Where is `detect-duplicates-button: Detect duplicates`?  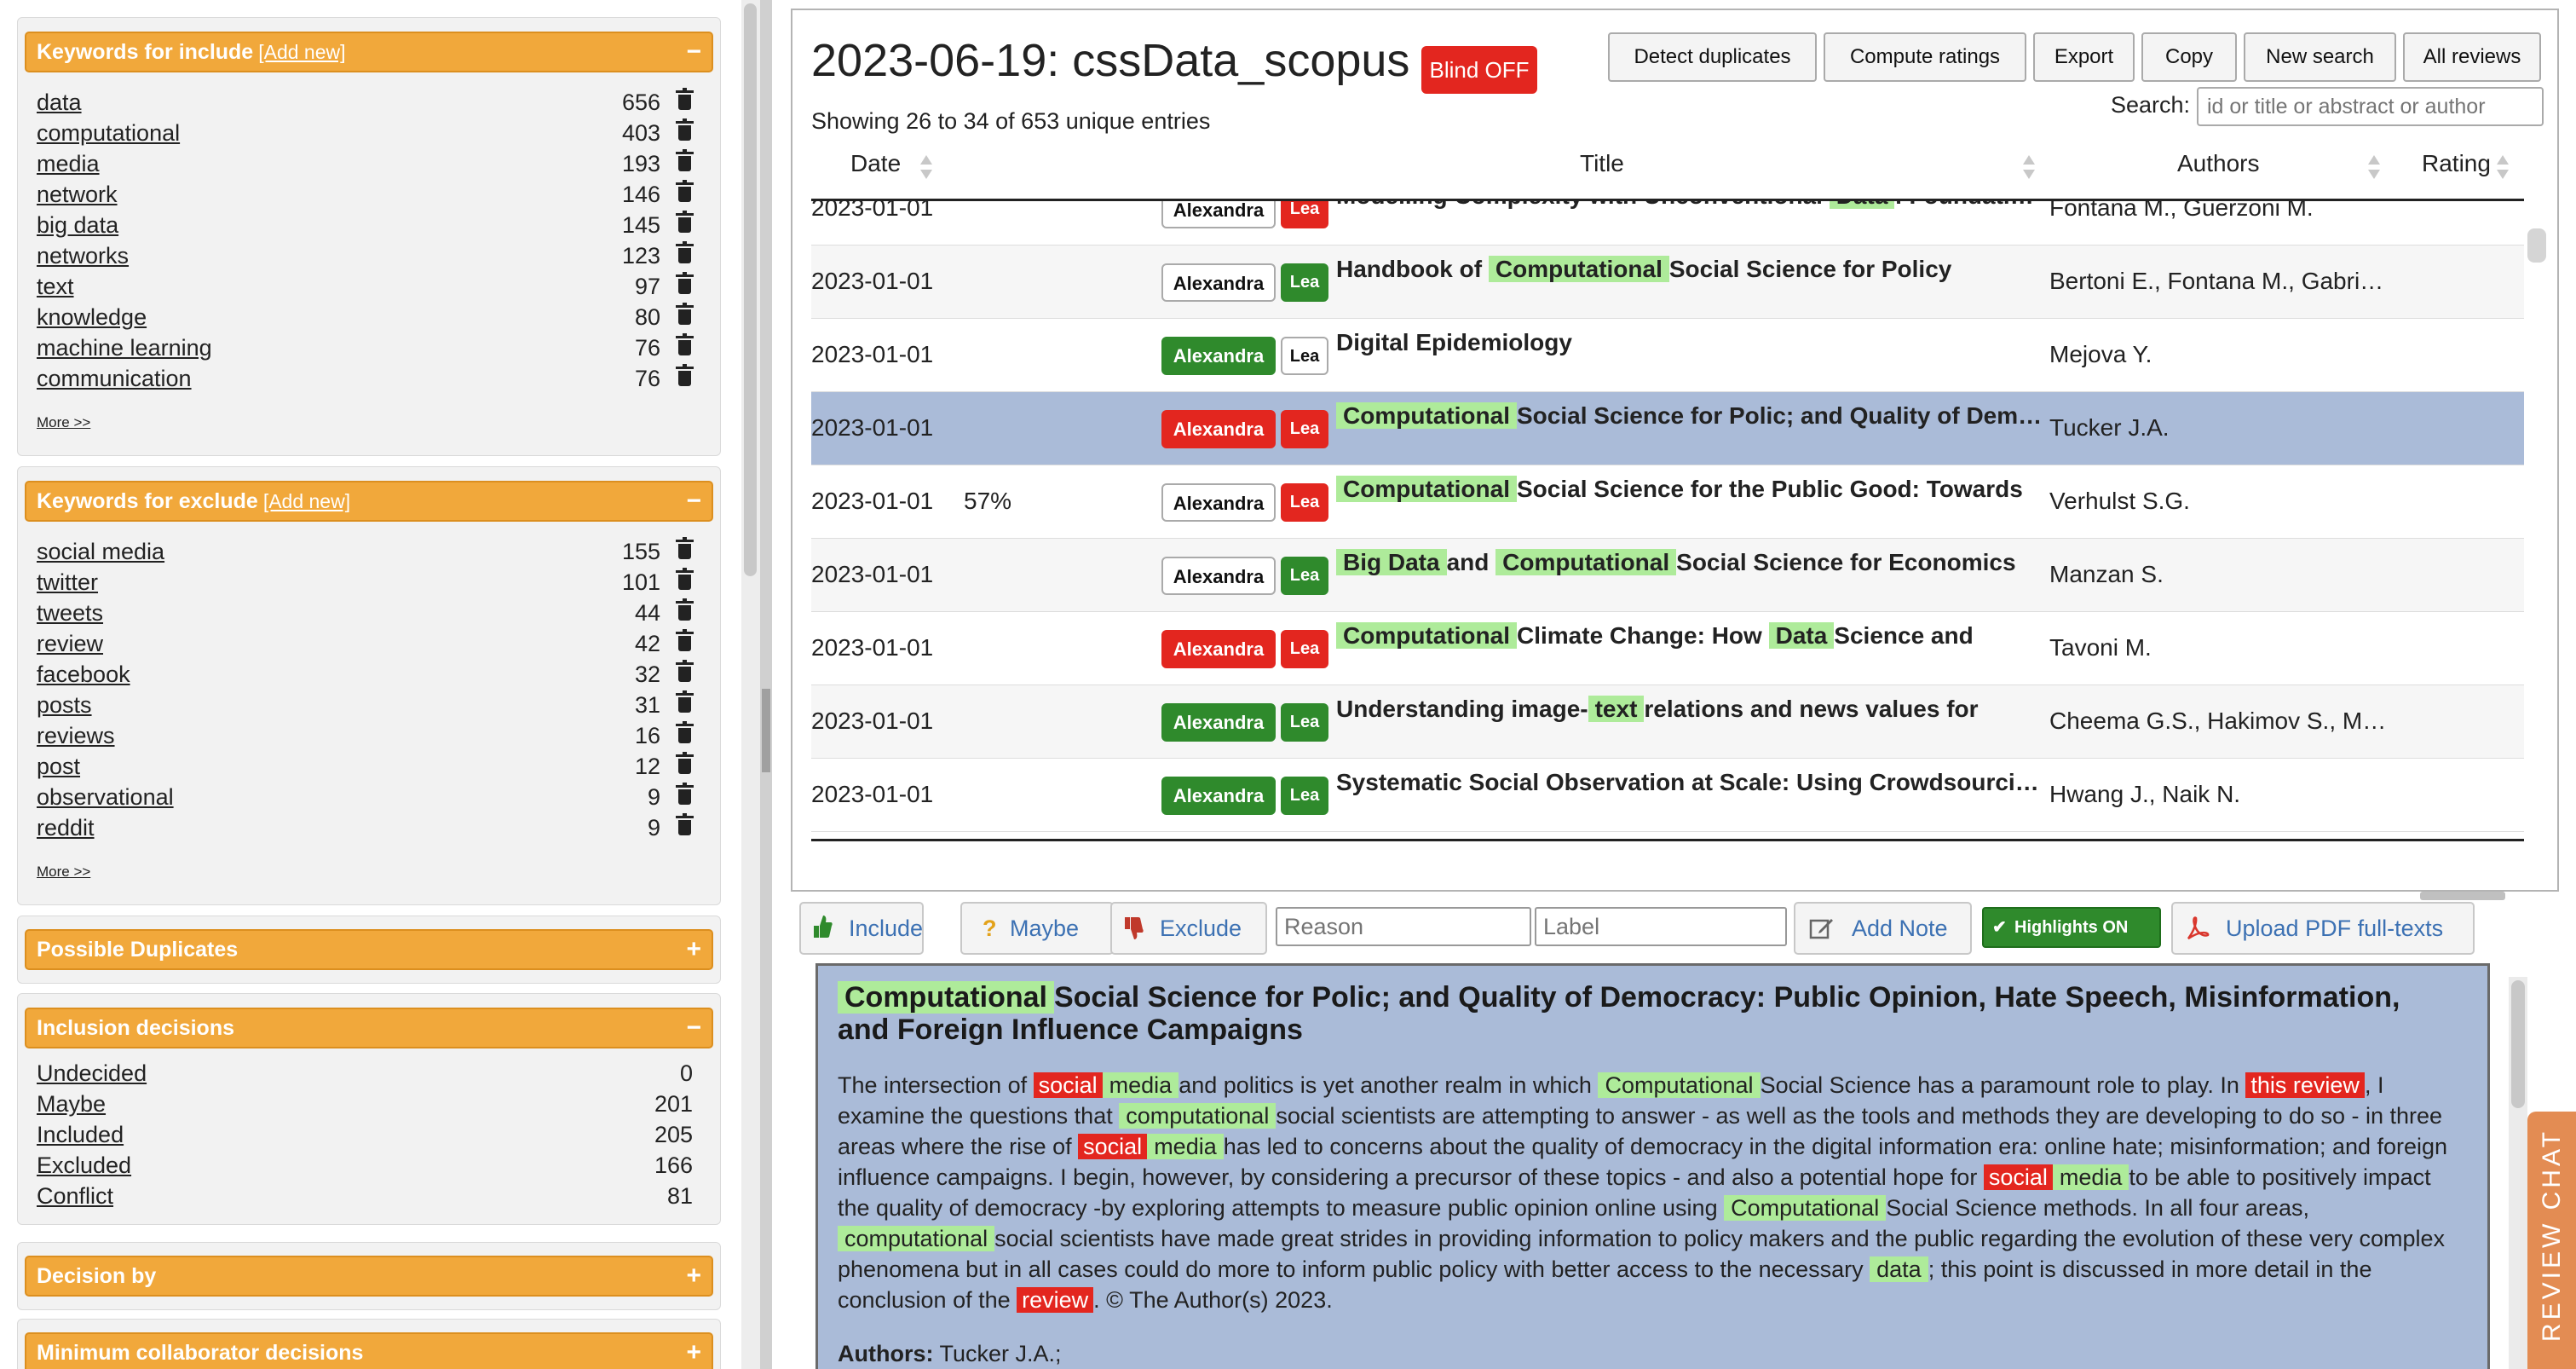
detect-duplicates-button: Detect duplicates is located at coordinates (1712, 57).